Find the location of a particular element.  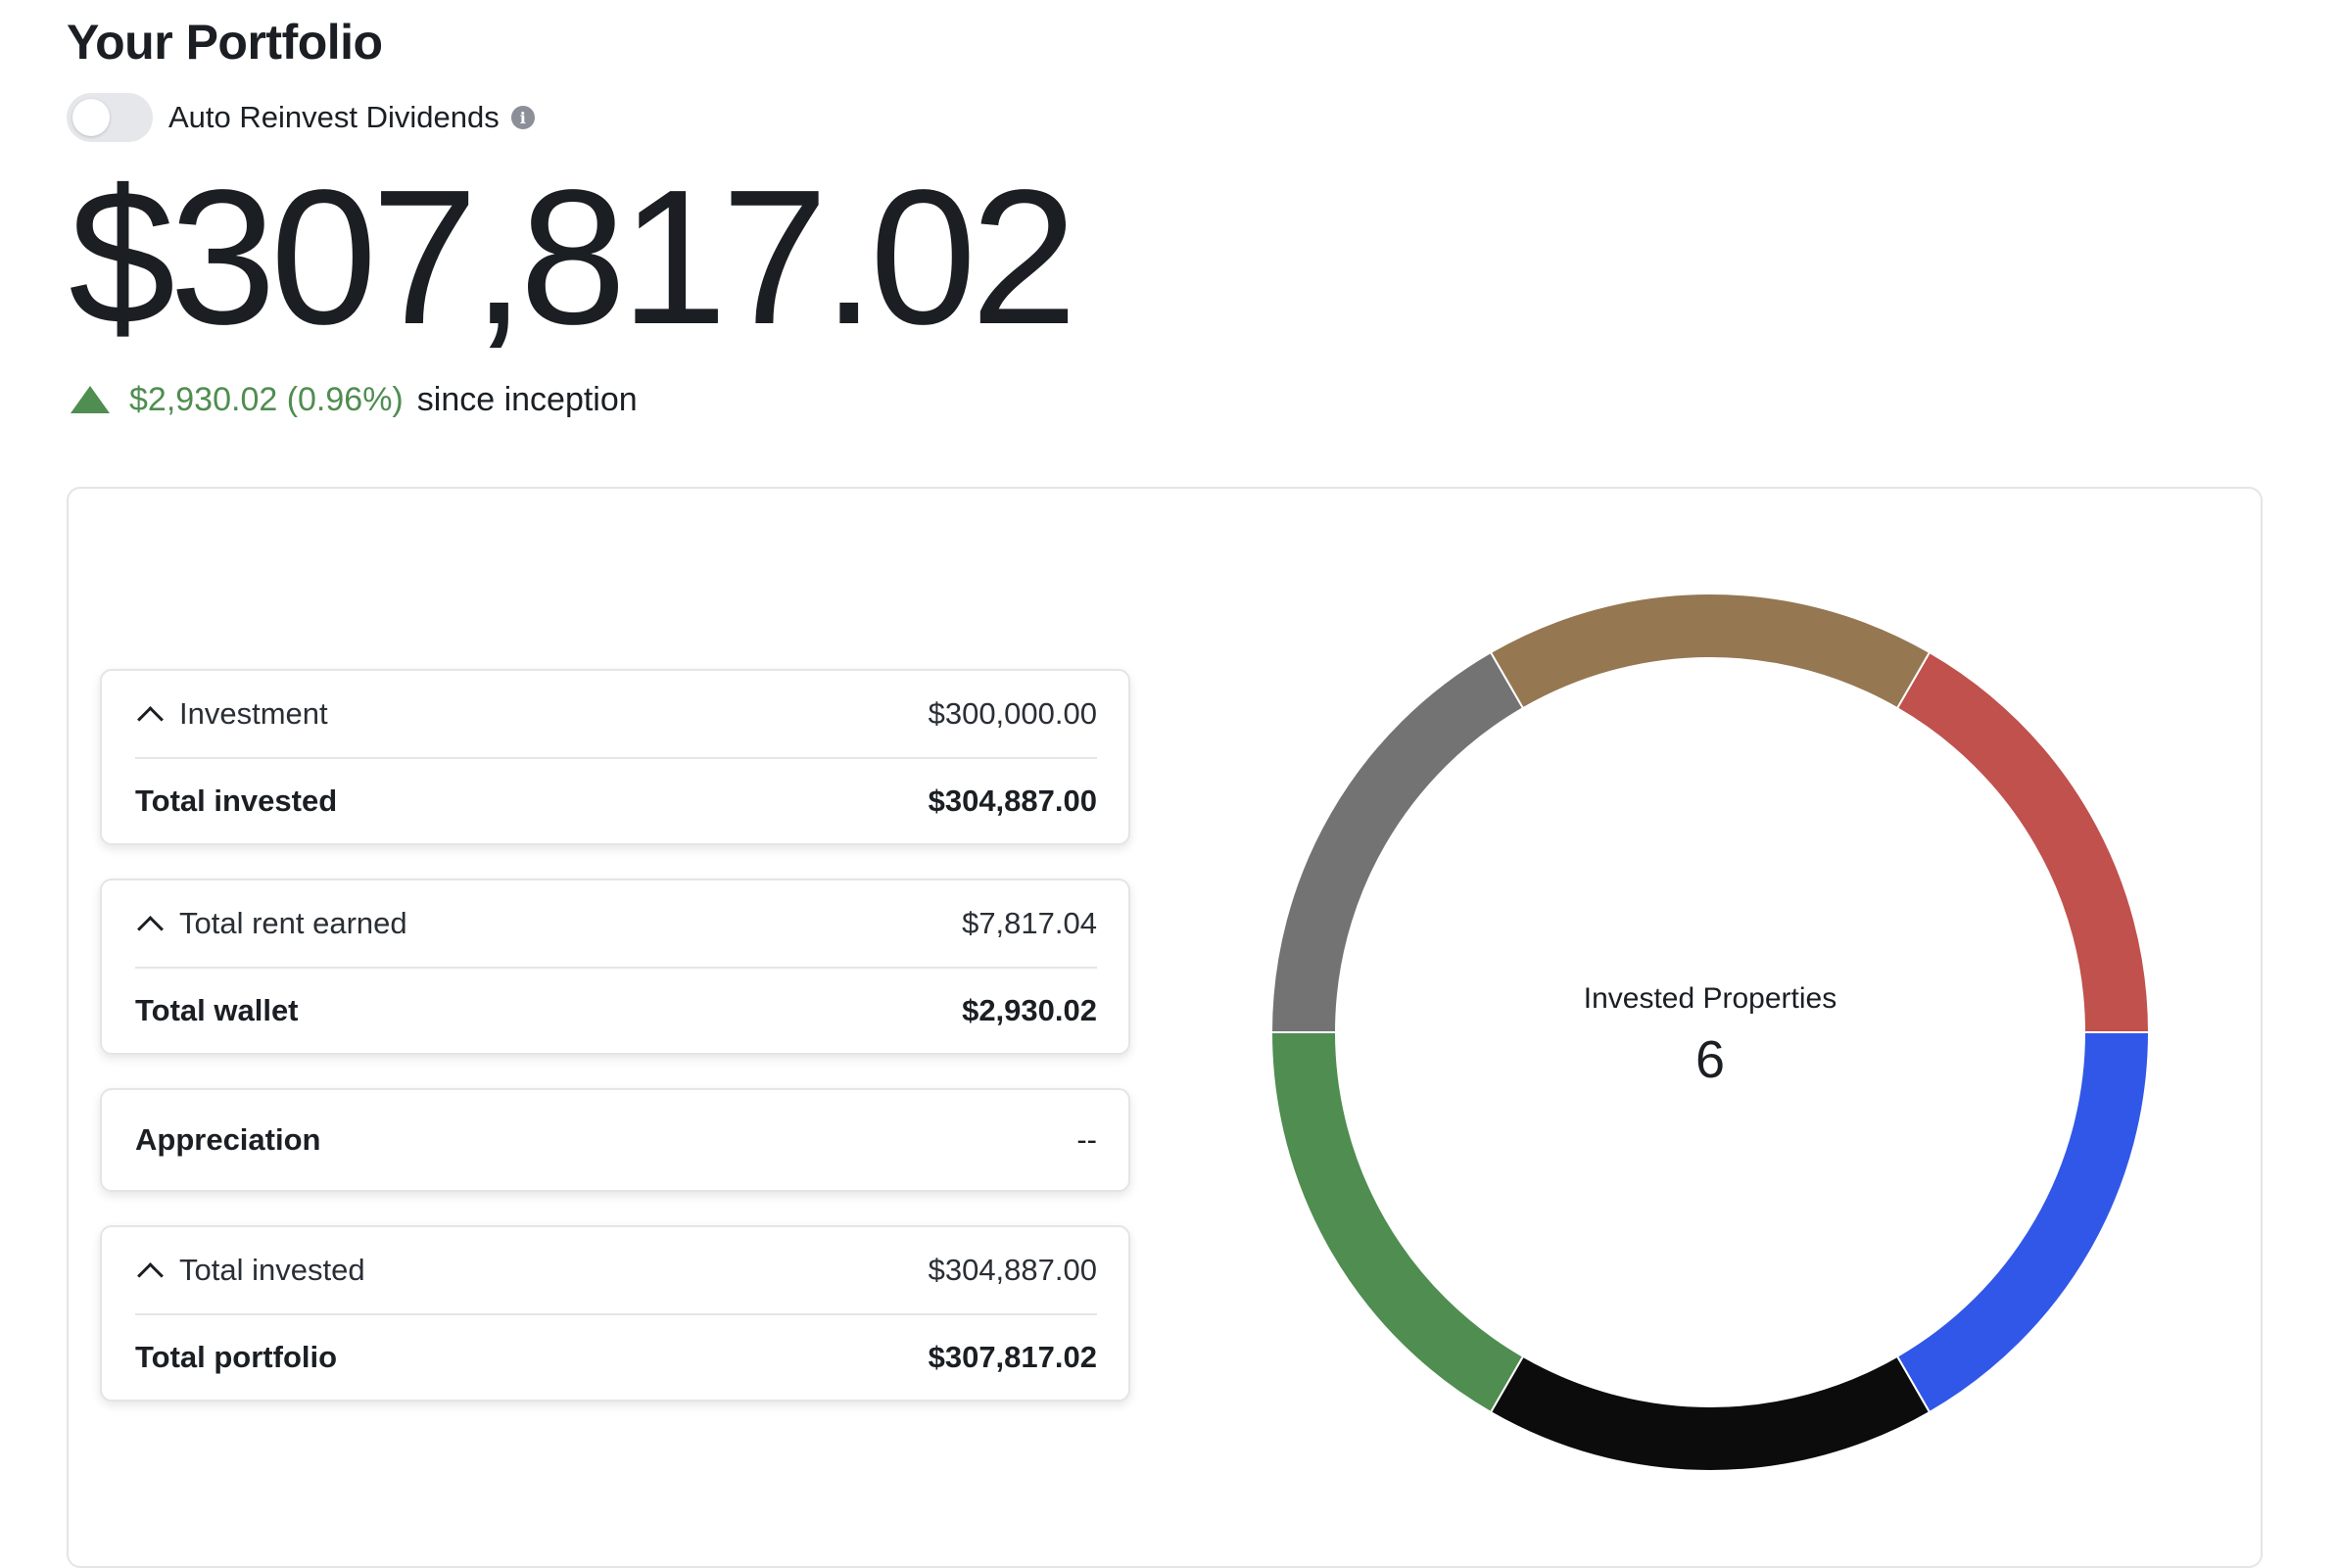

card-top-value: $300,000.00 is located at coordinates (1013, 714).